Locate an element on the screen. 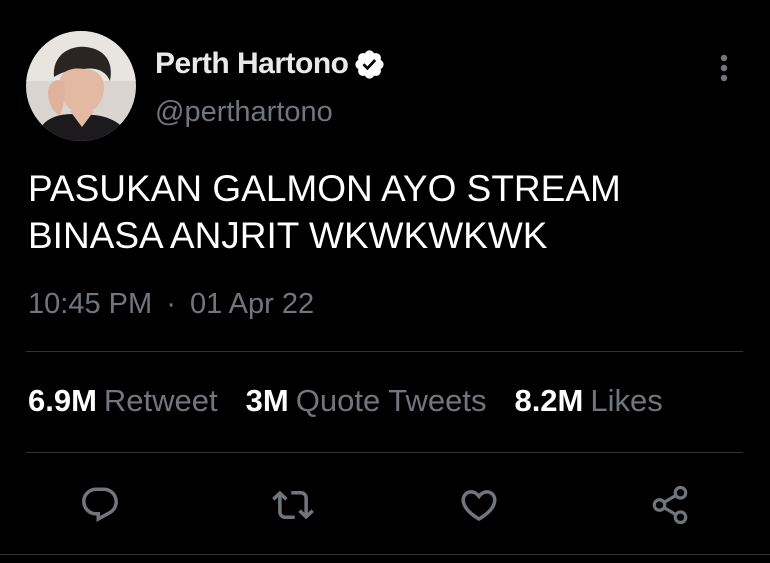 The image size is (770, 563). share-button is located at coordinates (670, 505).